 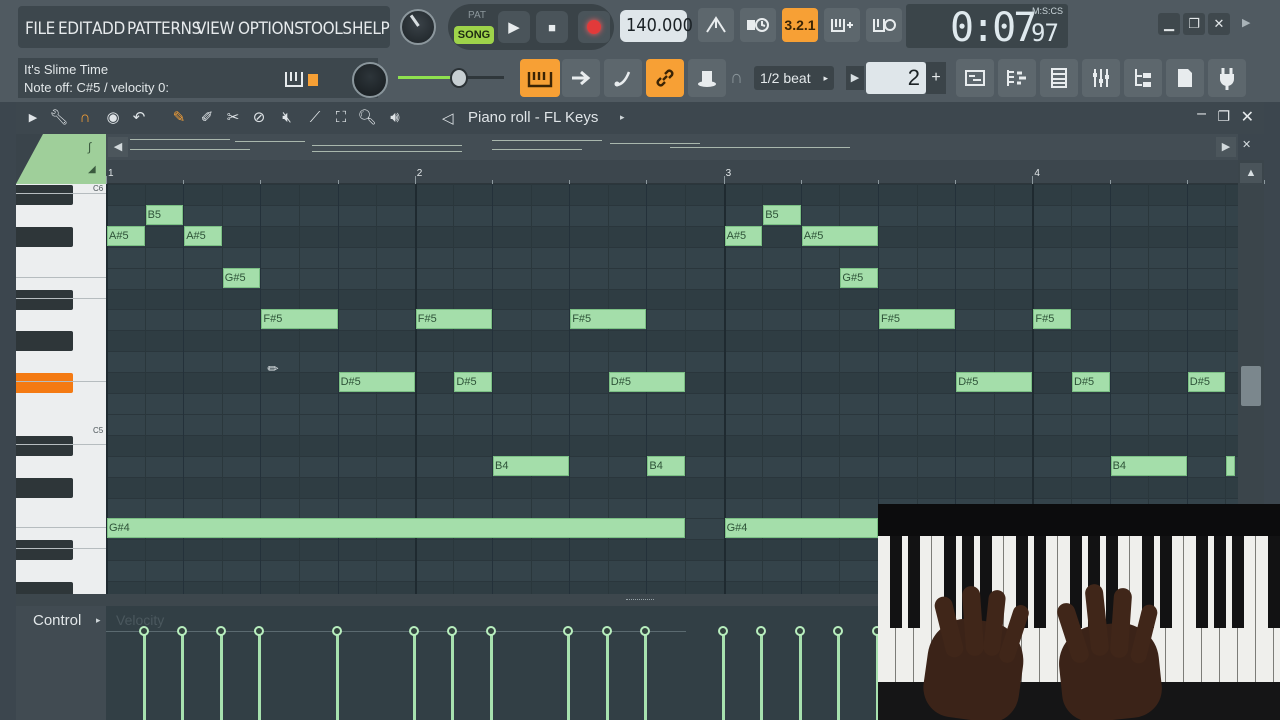 What do you see at coordinates (459, 78) in the screenshot?
I see `master-volume-handle` at bounding box center [459, 78].